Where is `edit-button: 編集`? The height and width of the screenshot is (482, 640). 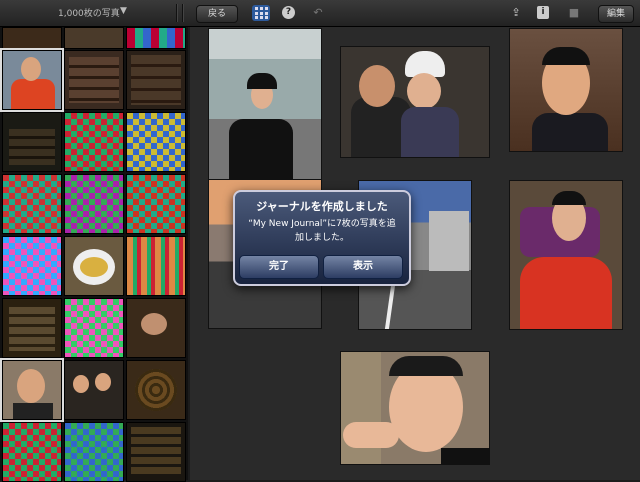 edit-button: 編集 is located at coordinates (616, 14).